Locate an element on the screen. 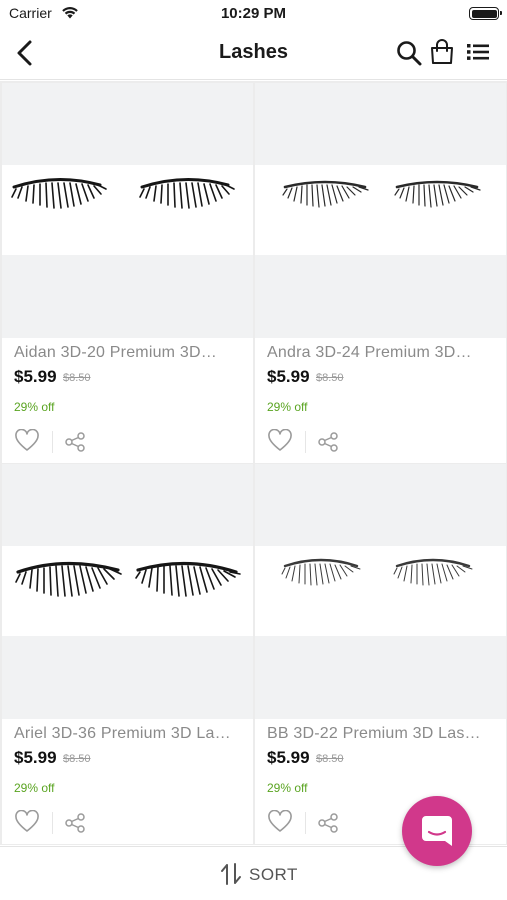 Image resolution: width=507 pixels, height=900 pixels. chat-icon is located at coordinates (437, 831).